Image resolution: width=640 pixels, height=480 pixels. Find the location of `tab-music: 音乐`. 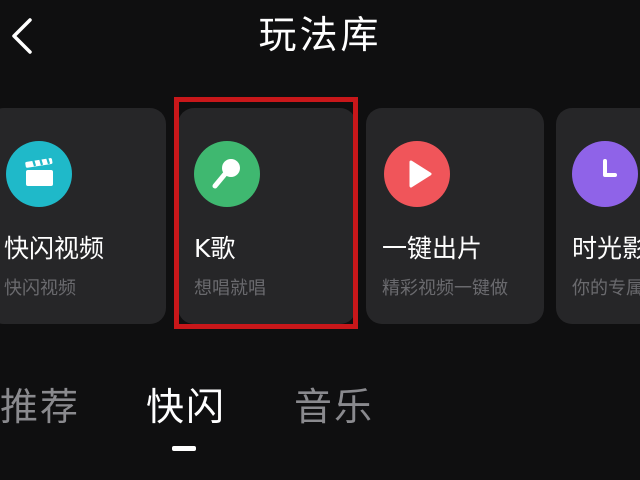

tab-music: 音乐 is located at coordinates (334, 407).